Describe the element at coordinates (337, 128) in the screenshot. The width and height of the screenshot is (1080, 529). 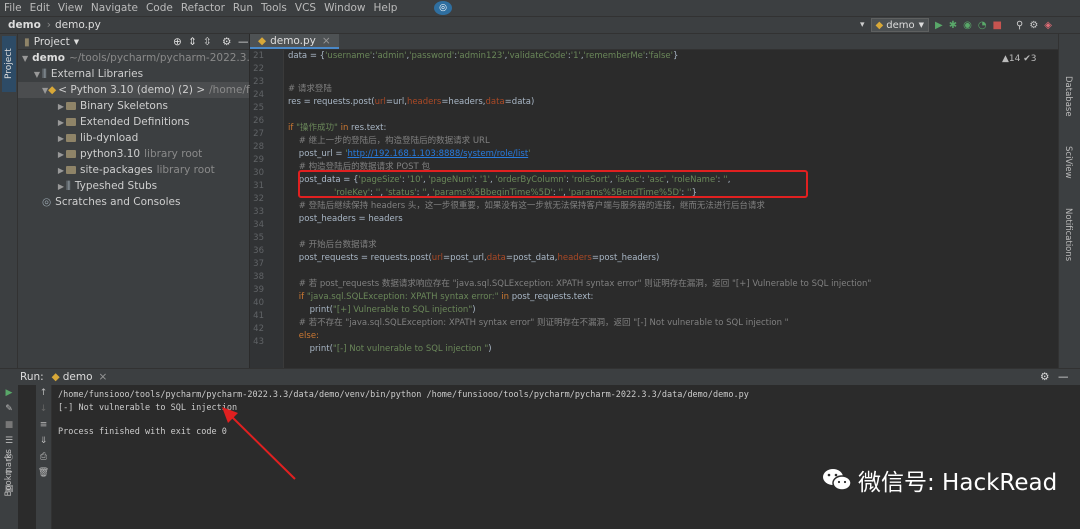
I see `code-line: if "操作成功" in res.text:` at that location.